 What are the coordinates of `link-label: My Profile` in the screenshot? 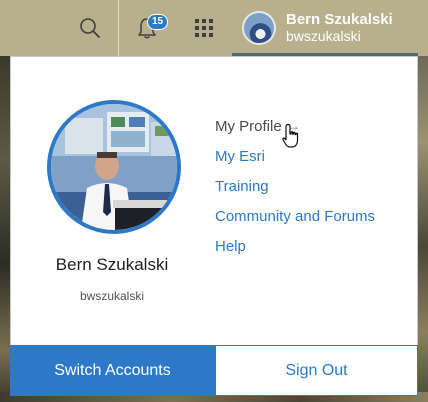 It's located at (248, 126).